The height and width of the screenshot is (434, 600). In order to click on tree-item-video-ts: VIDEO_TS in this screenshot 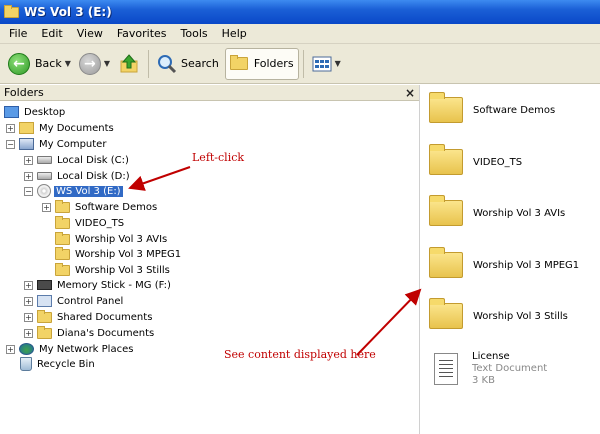, I will do `click(90, 223)`.